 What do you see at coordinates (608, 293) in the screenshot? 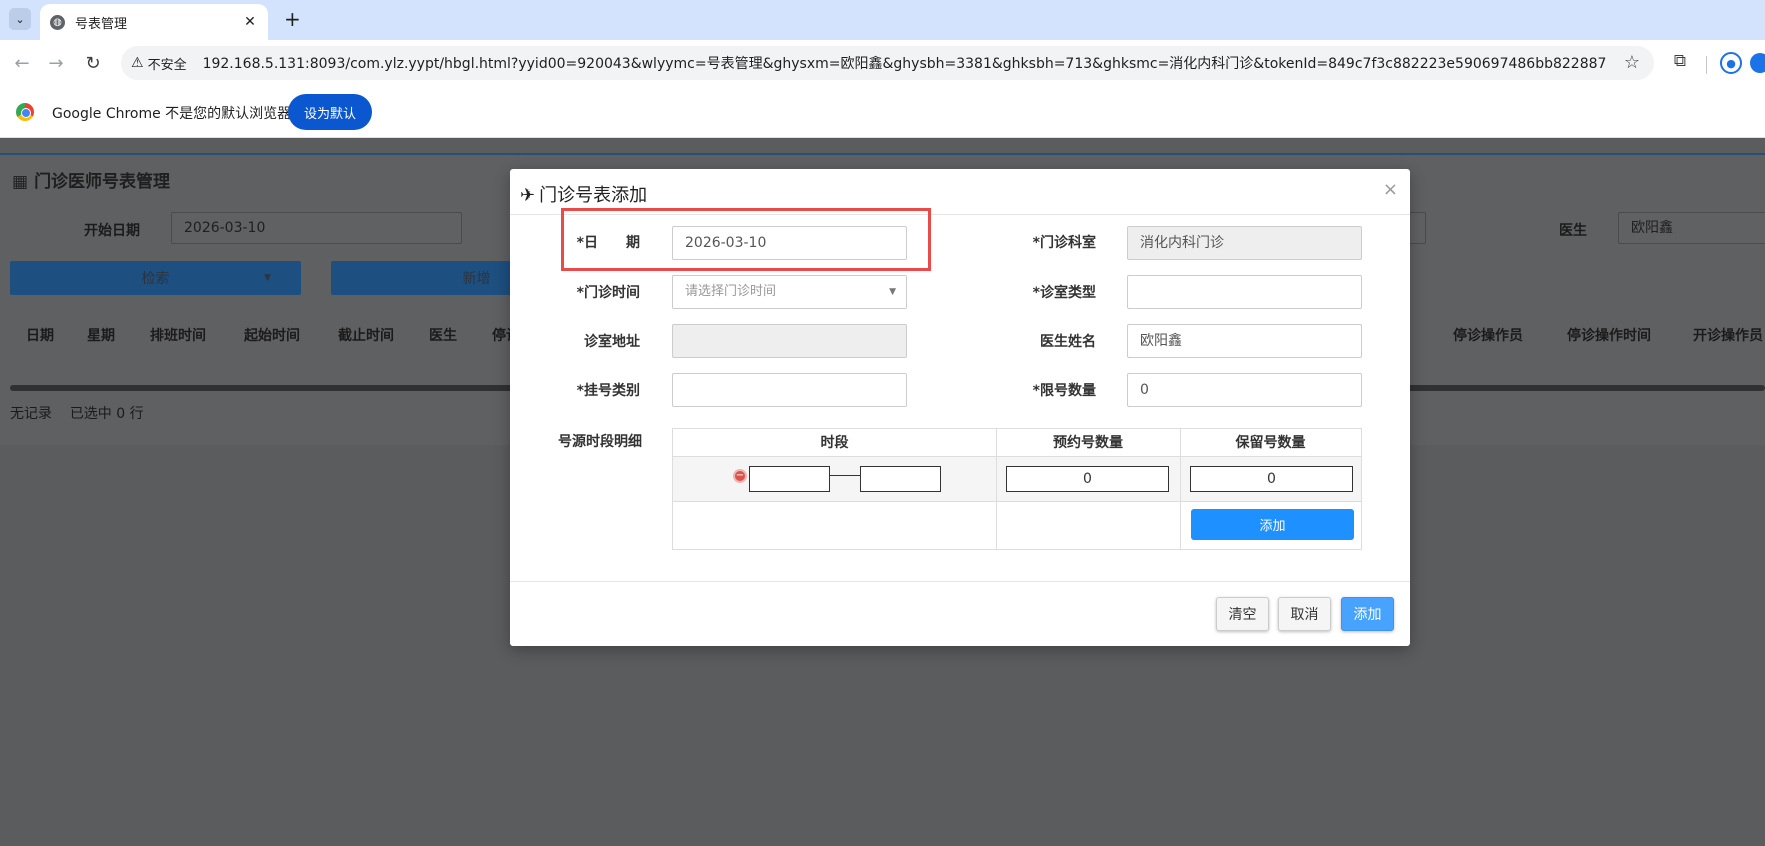
I see `clinic-time-label: *门诊时间` at bounding box center [608, 293].